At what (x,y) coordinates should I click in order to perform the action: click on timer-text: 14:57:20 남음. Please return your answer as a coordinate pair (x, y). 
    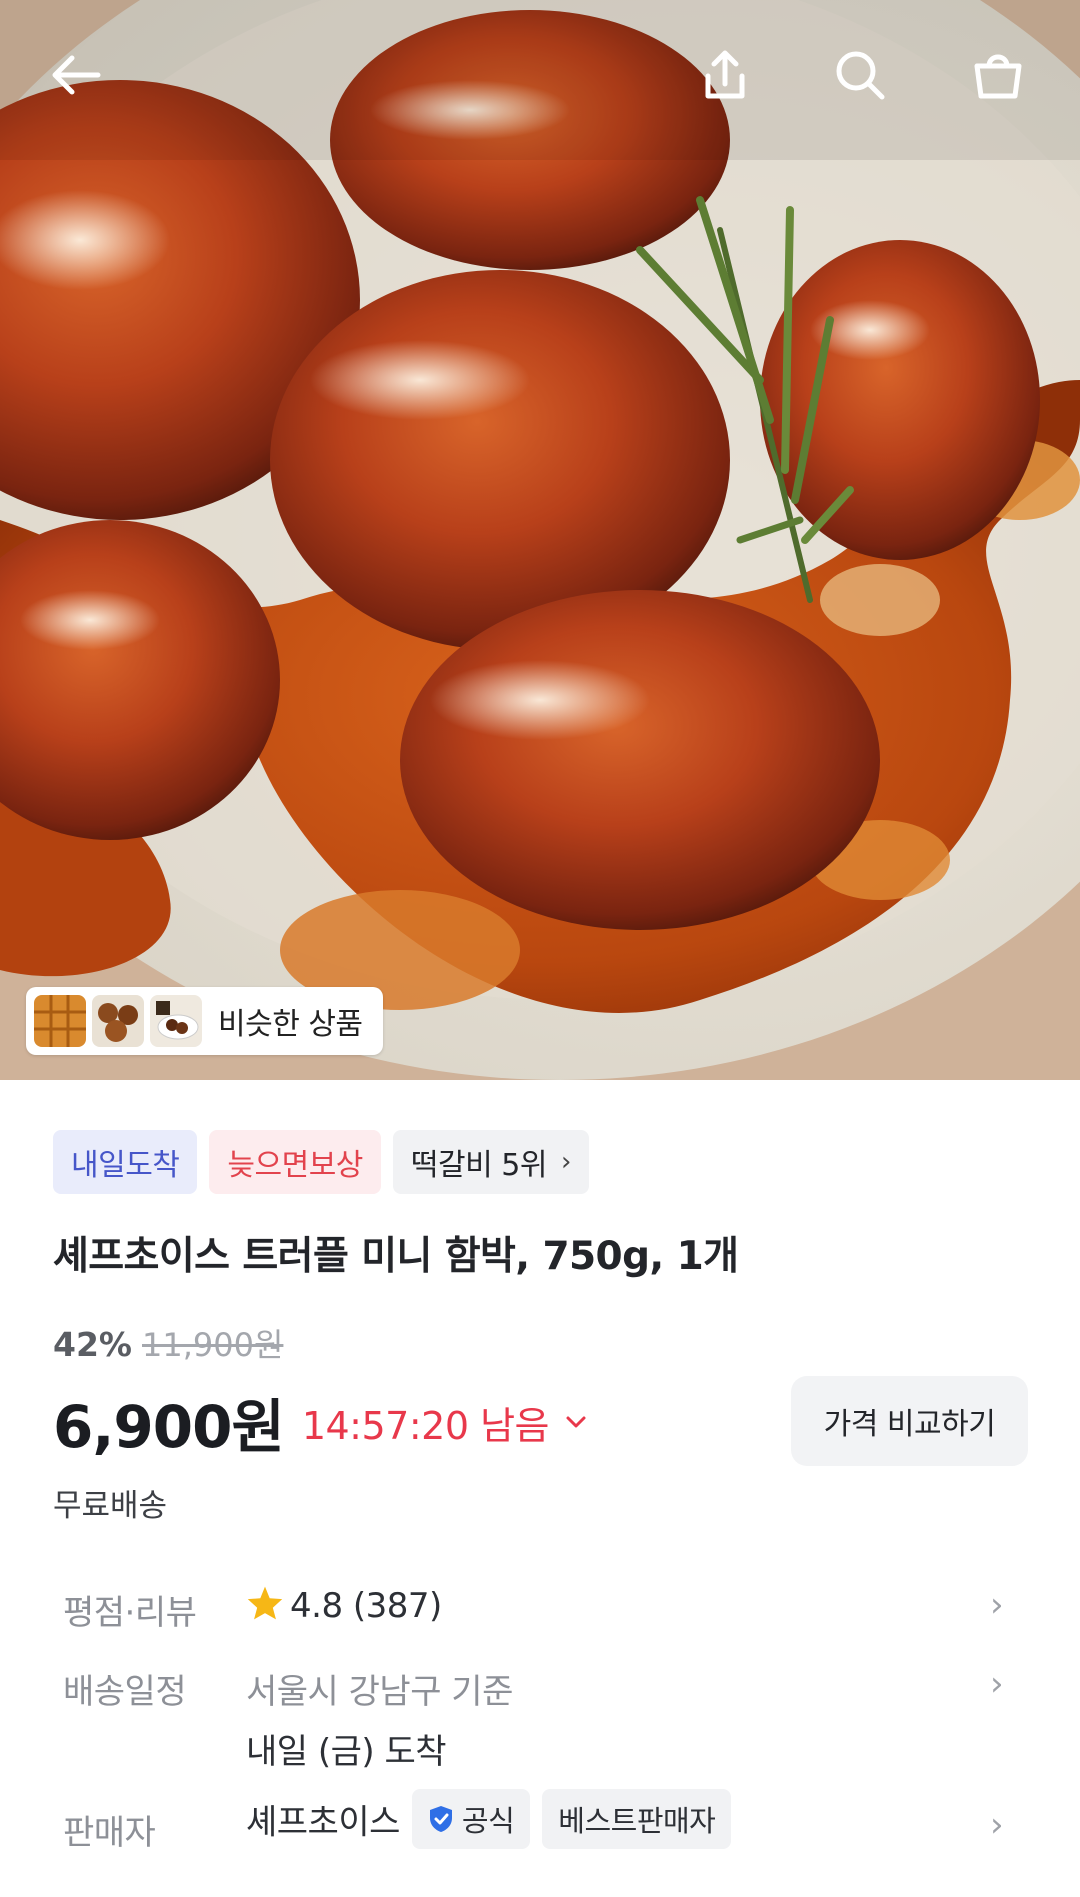
    Looking at the image, I should click on (425, 1425).